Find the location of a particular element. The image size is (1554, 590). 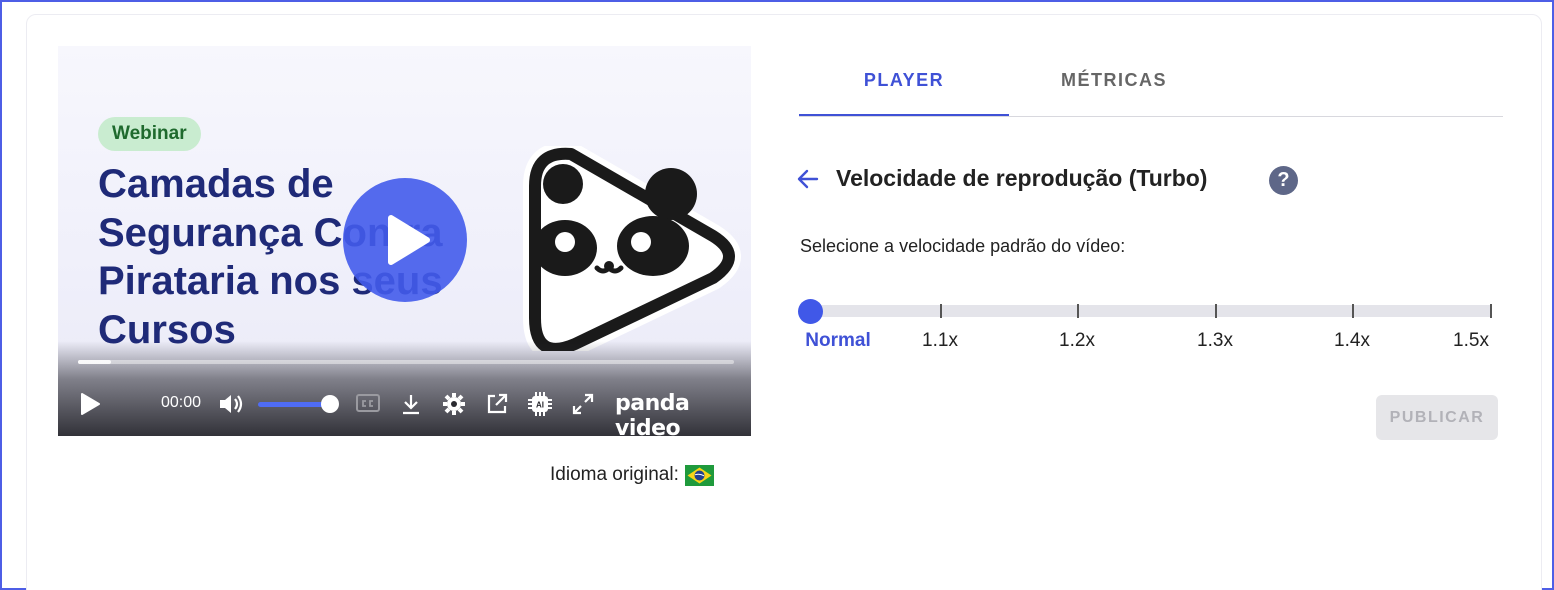

download-button is located at coordinates (411, 404).